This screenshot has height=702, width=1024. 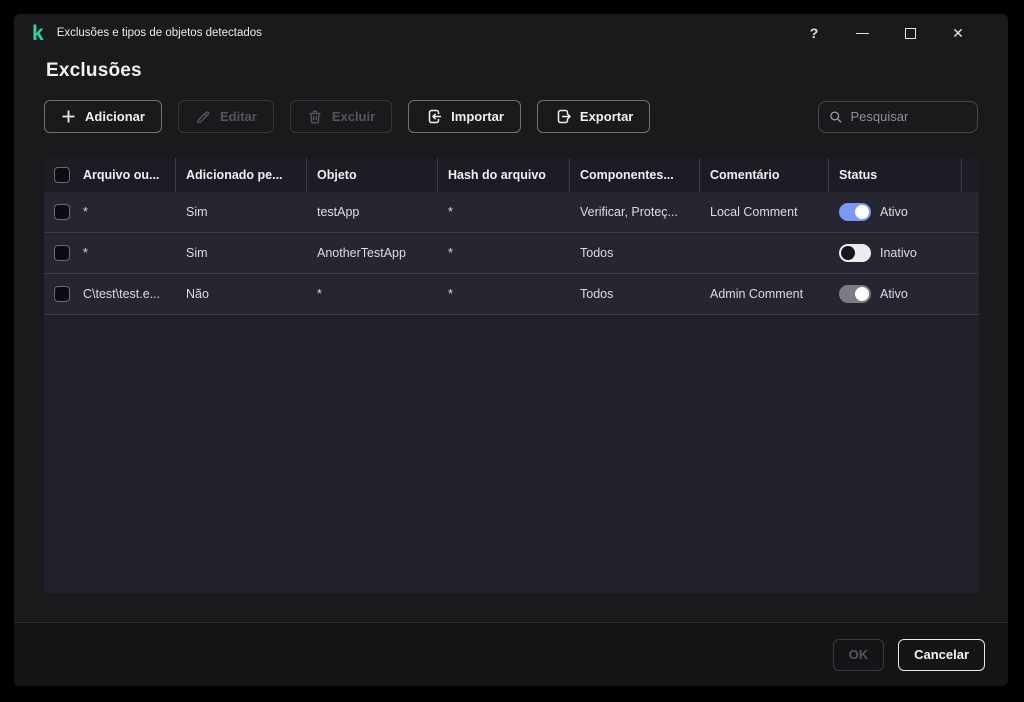 What do you see at coordinates (898, 253) in the screenshot?
I see `status-label: Inativo` at bounding box center [898, 253].